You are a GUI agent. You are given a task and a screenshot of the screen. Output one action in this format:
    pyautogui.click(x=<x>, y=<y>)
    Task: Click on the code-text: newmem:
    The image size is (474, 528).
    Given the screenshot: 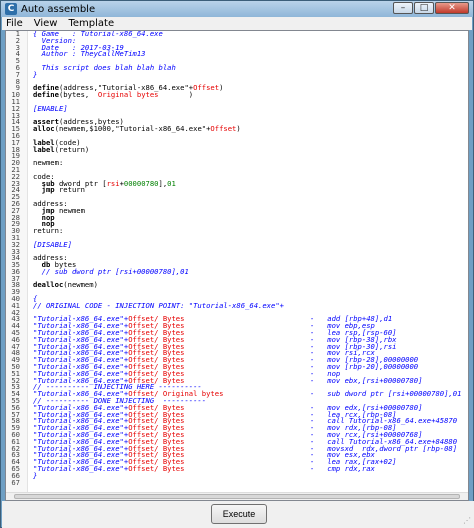 What is the action you would take?
    pyautogui.click(x=48, y=163)
    